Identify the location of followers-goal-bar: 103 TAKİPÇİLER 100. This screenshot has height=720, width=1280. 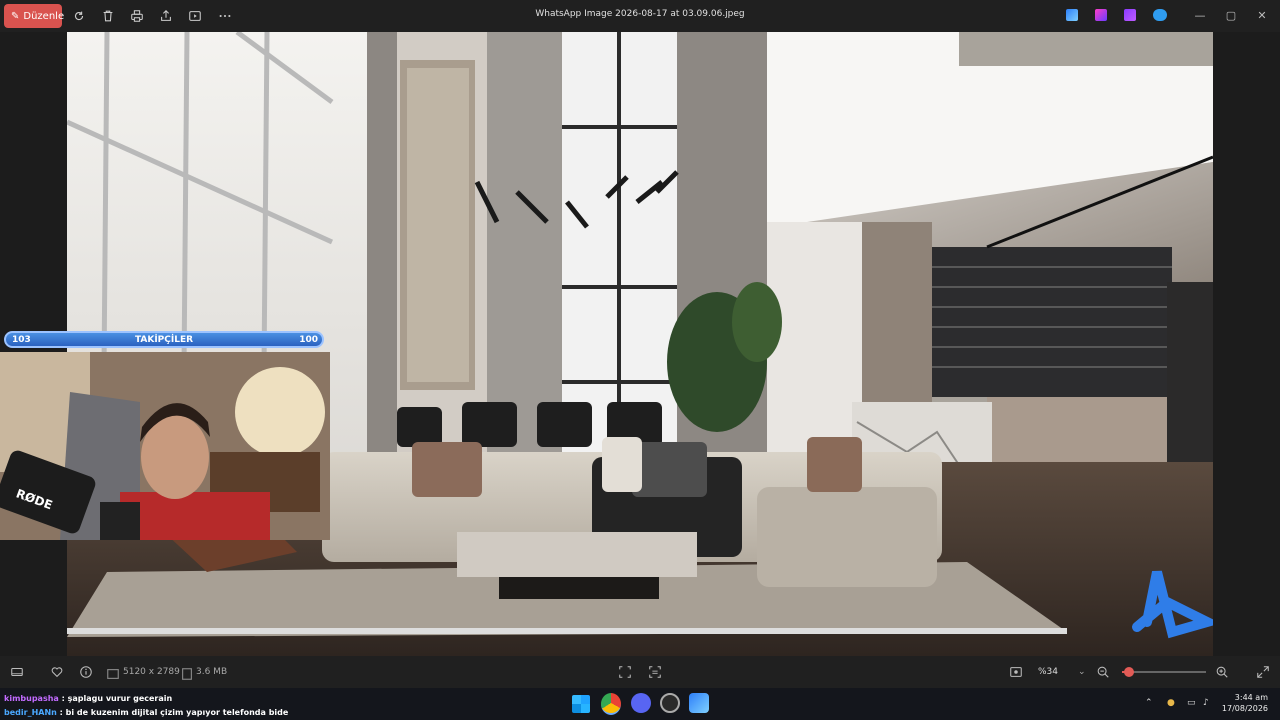
(164, 339).